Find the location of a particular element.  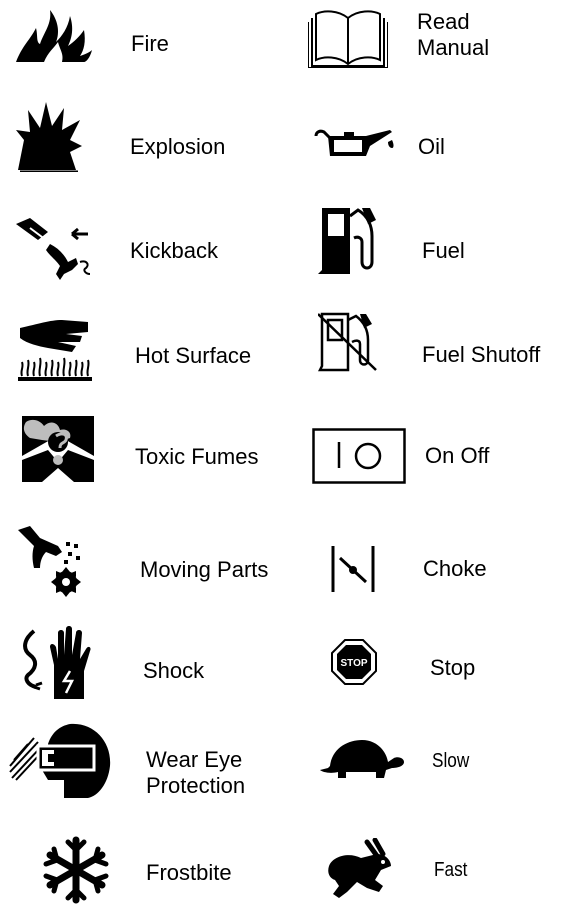

fuel-shutoff-icon is located at coordinates (347, 342).